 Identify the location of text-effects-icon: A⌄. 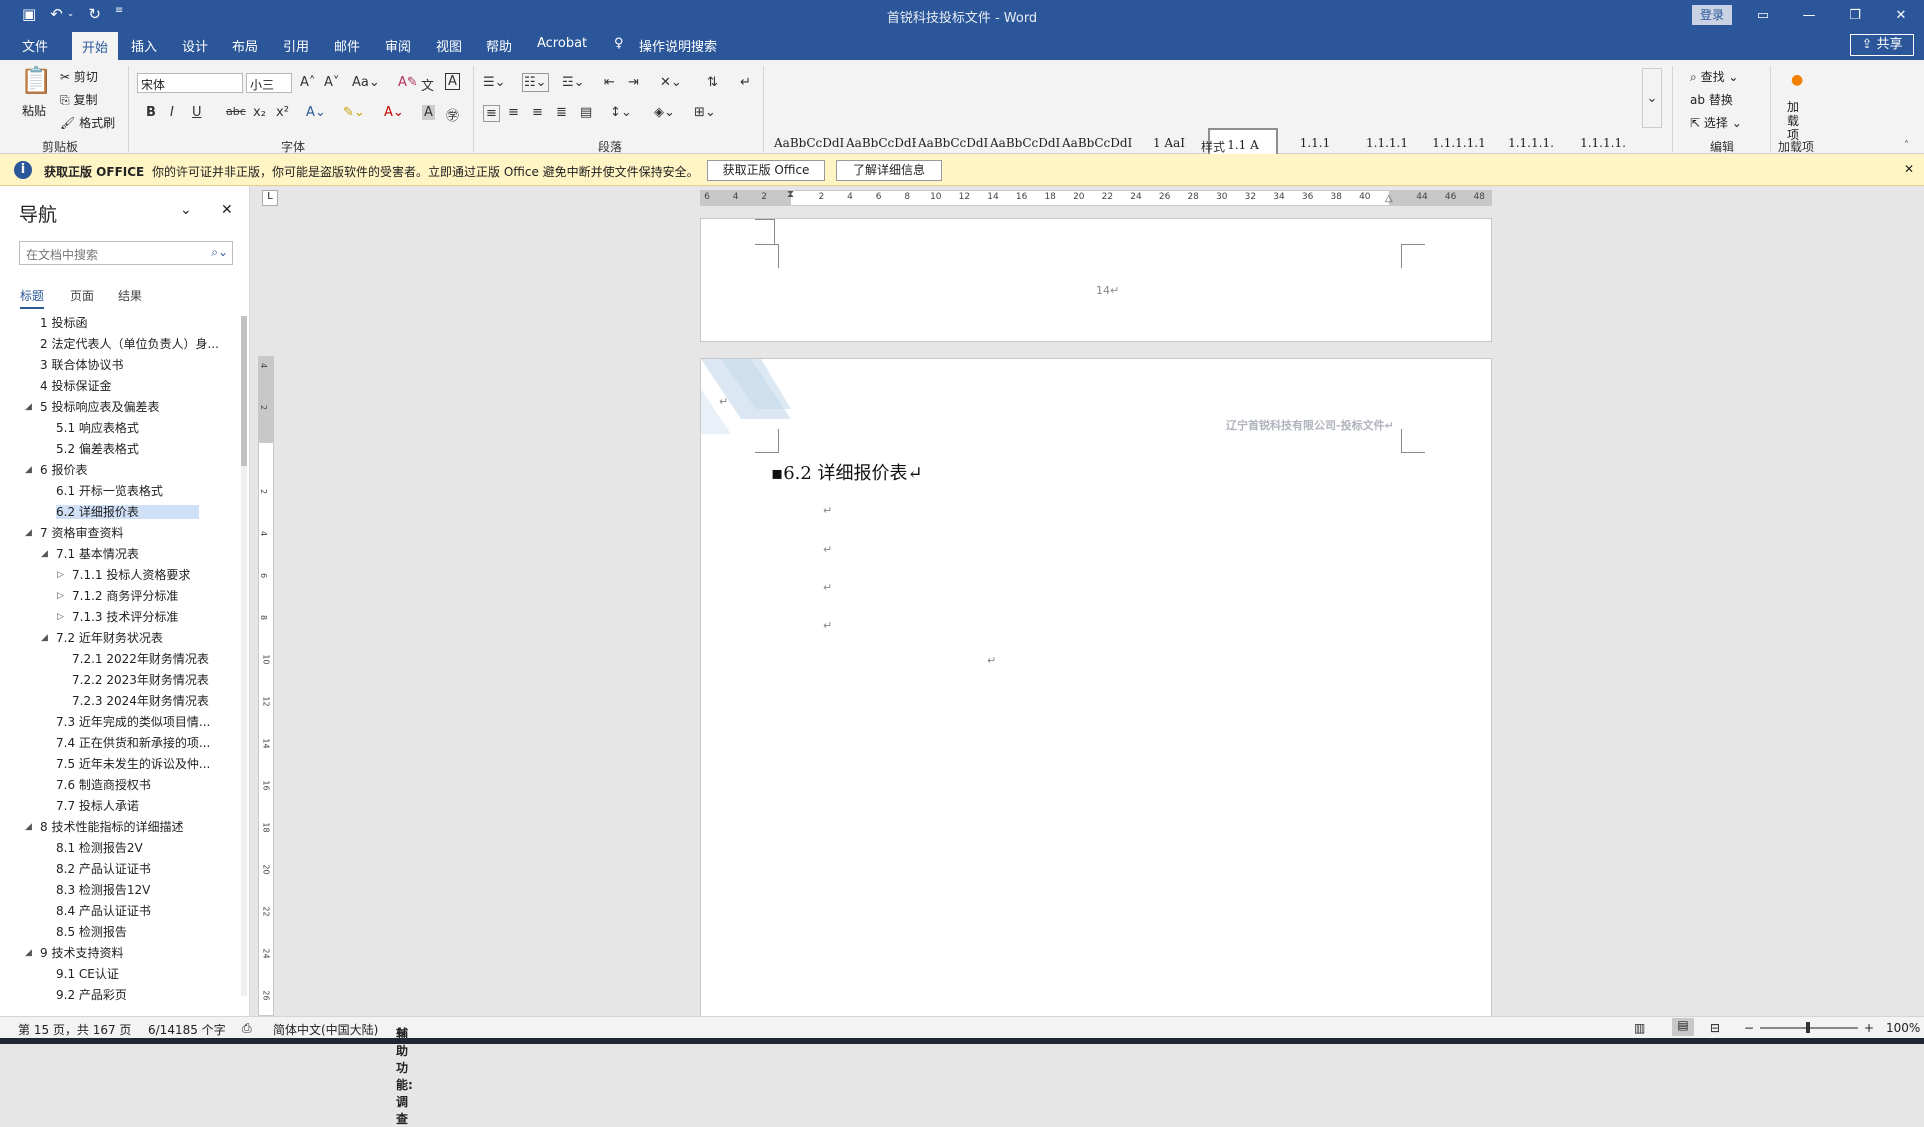
(316, 112).